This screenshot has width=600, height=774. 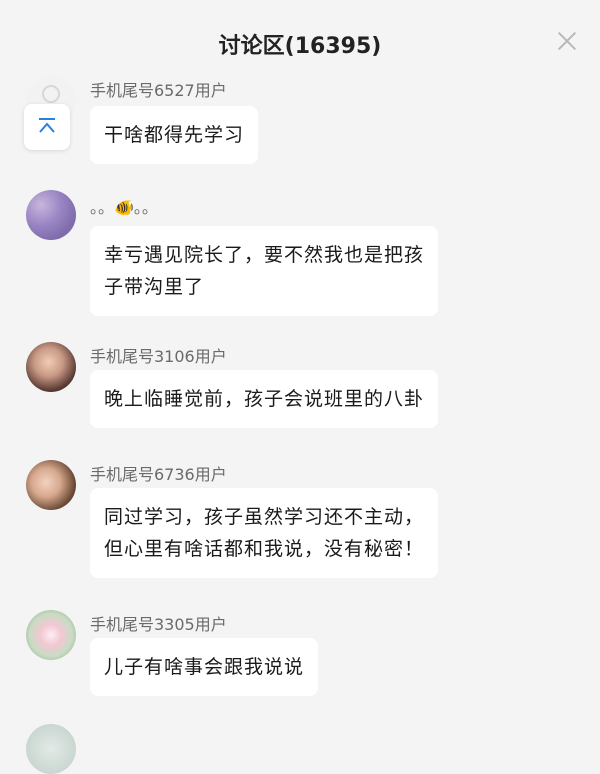 I want to click on comment-bubble: 同过学习，孩子虽然学习还不主动， 但心里有啥话都和我说，没有秘密！, so click(x=264, y=533).